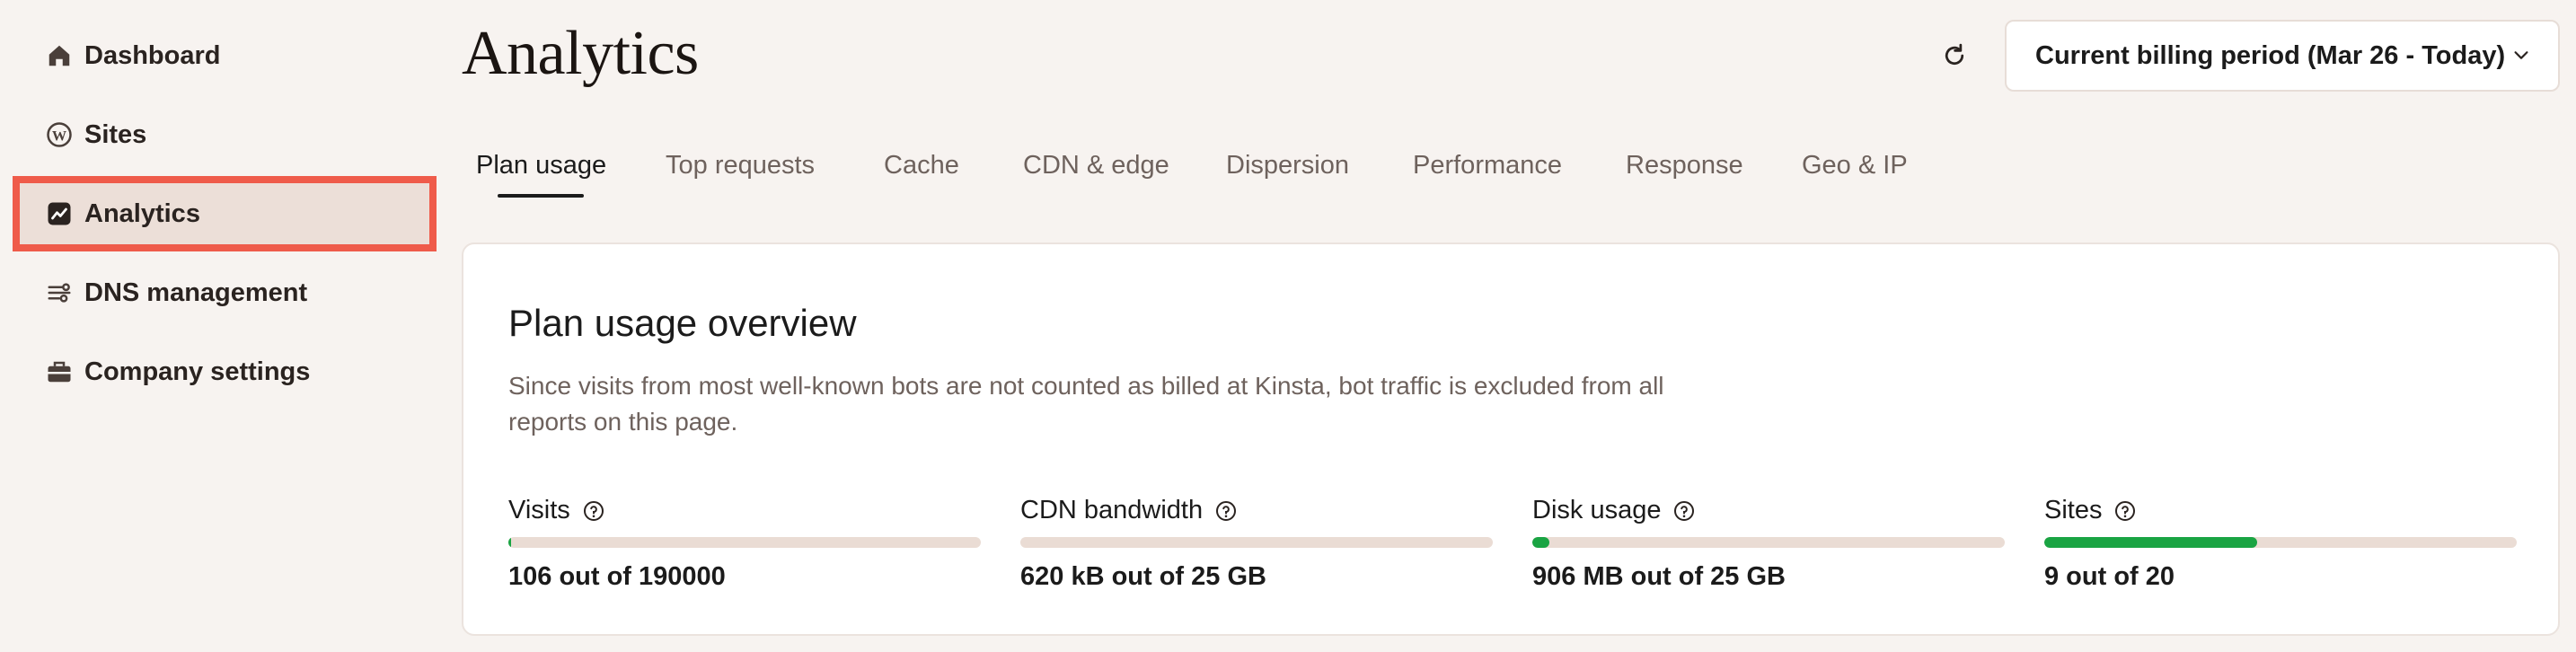 This screenshot has width=2576, height=652. I want to click on sidebar-item-sites: W Sites, so click(224, 135).